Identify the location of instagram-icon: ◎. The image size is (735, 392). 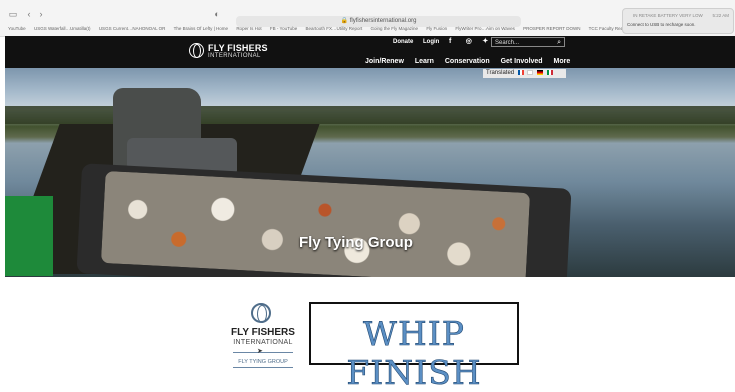
(469, 41).